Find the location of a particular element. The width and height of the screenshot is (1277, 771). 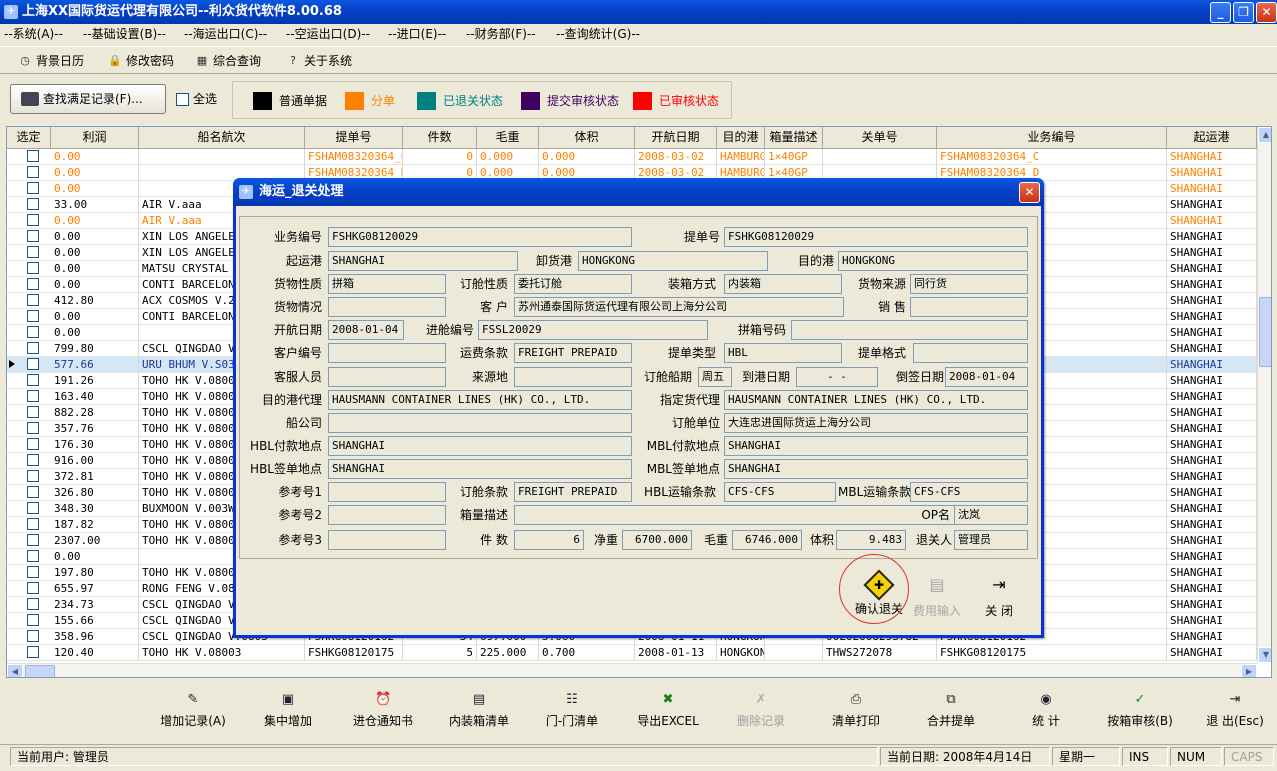

field-sales is located at coordinates (969, 307).